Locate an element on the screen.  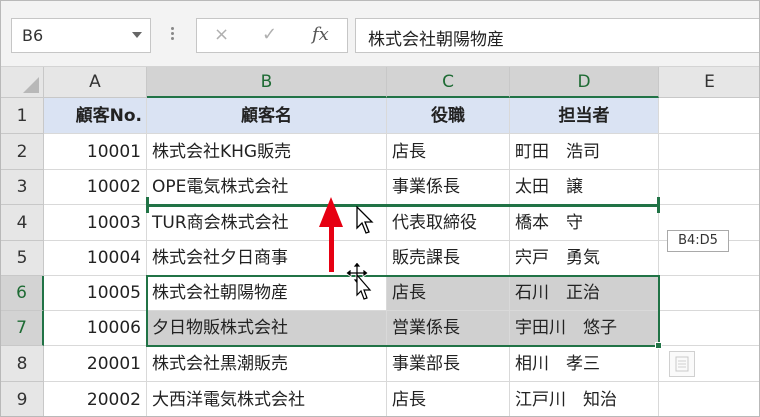
cell-b2: 株式会社KHG販売 is located at coordinates (267, 152).